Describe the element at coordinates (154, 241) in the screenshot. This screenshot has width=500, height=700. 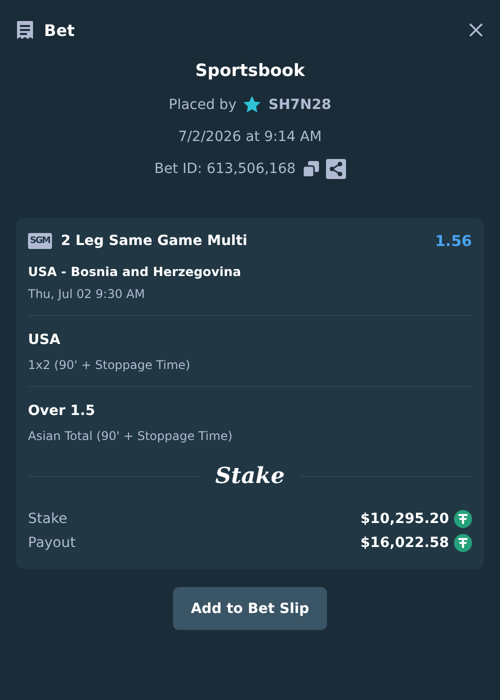
I see `bet-type: 2 Leg Same Game Multi` at that location.